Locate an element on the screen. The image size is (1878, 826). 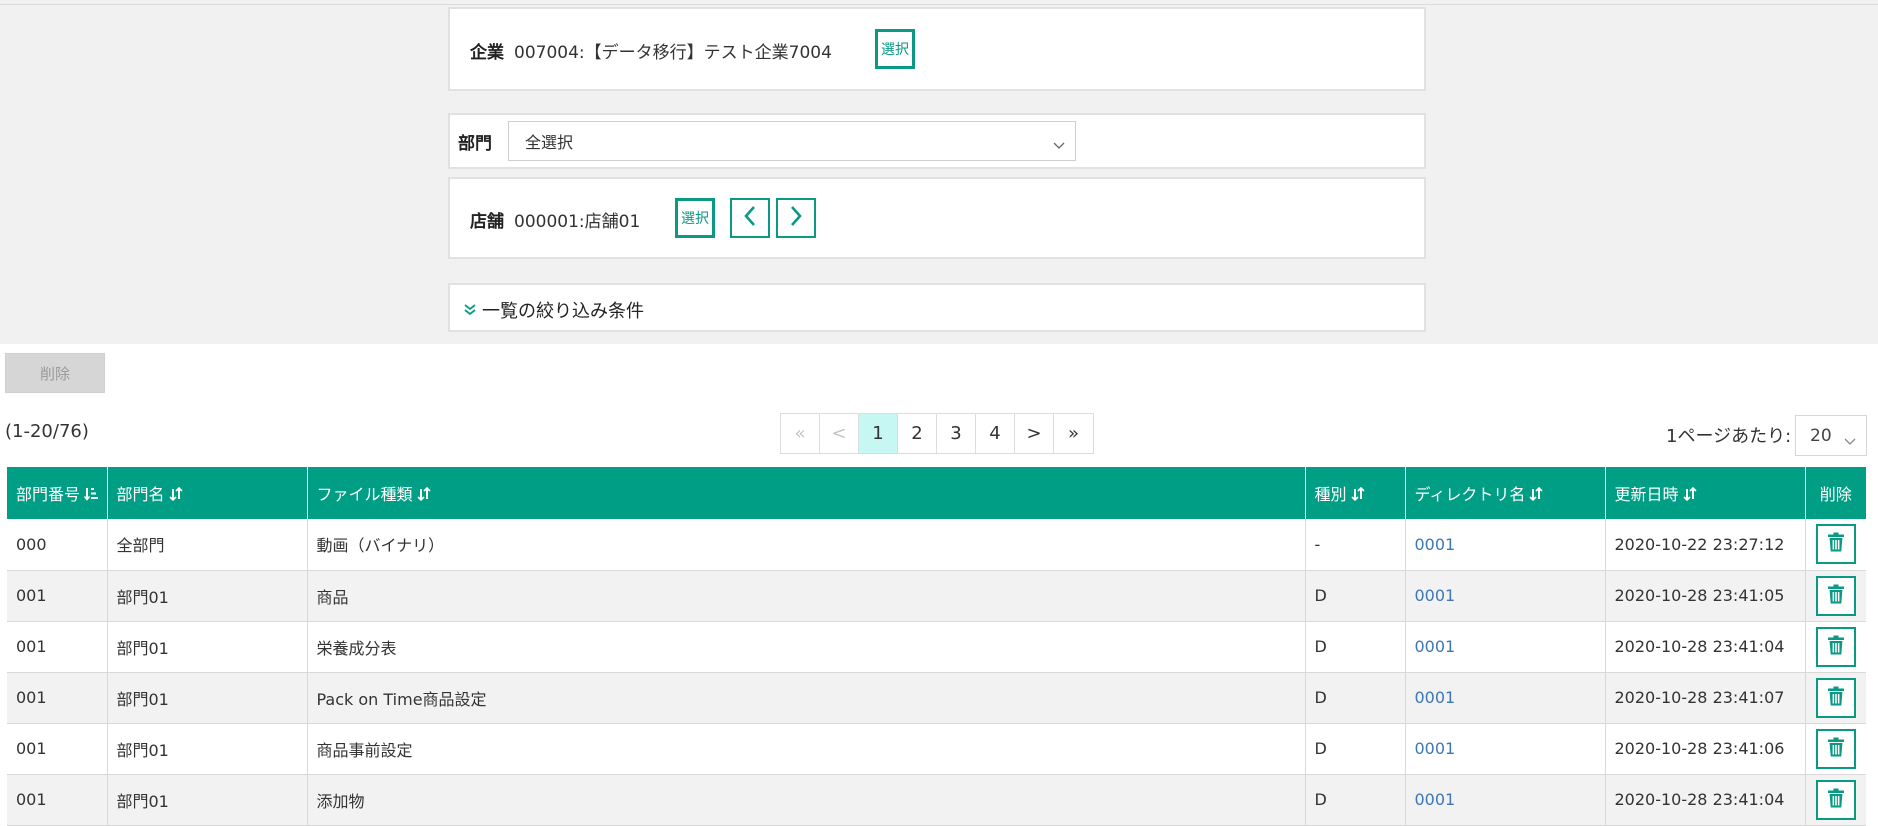
column-header-directory: ディレクトリ名 is located at coordinates (1505, 493).